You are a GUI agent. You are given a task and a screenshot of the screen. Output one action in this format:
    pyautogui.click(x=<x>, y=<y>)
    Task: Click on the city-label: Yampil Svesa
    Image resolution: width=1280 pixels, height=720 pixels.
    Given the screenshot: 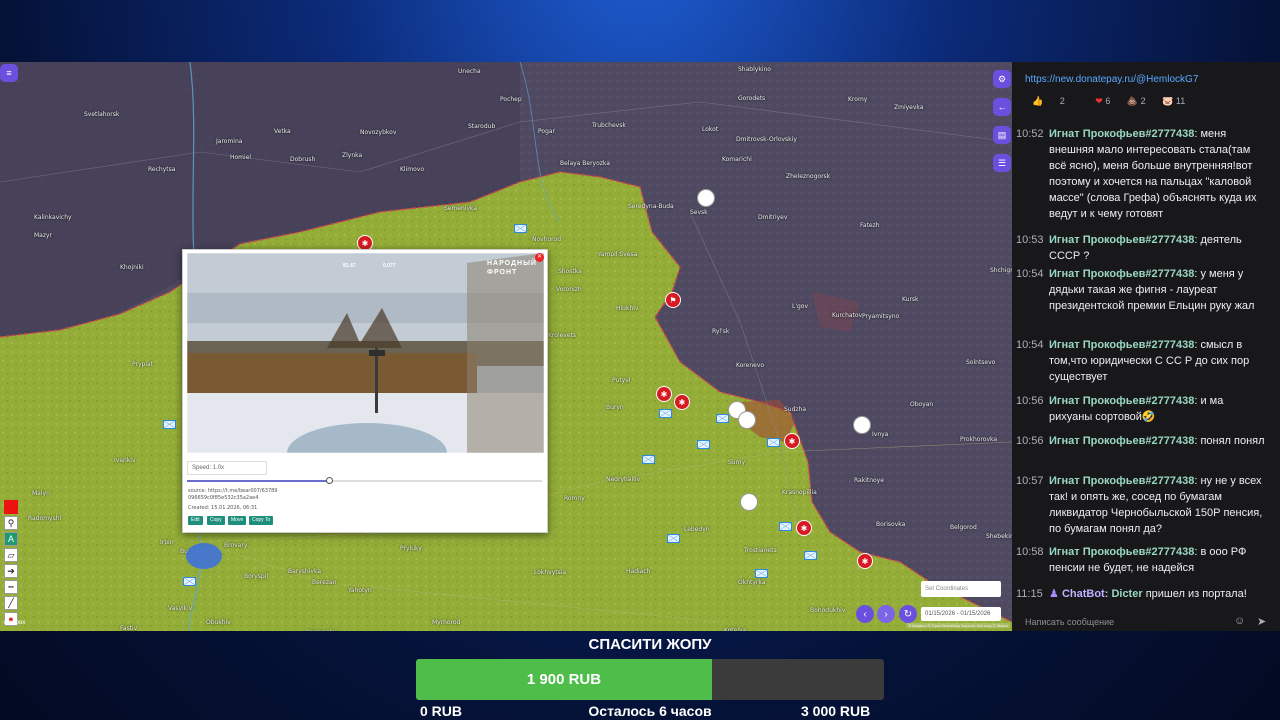 What is the action you would take?
    pyautogui.click(x=618, y=254)
    